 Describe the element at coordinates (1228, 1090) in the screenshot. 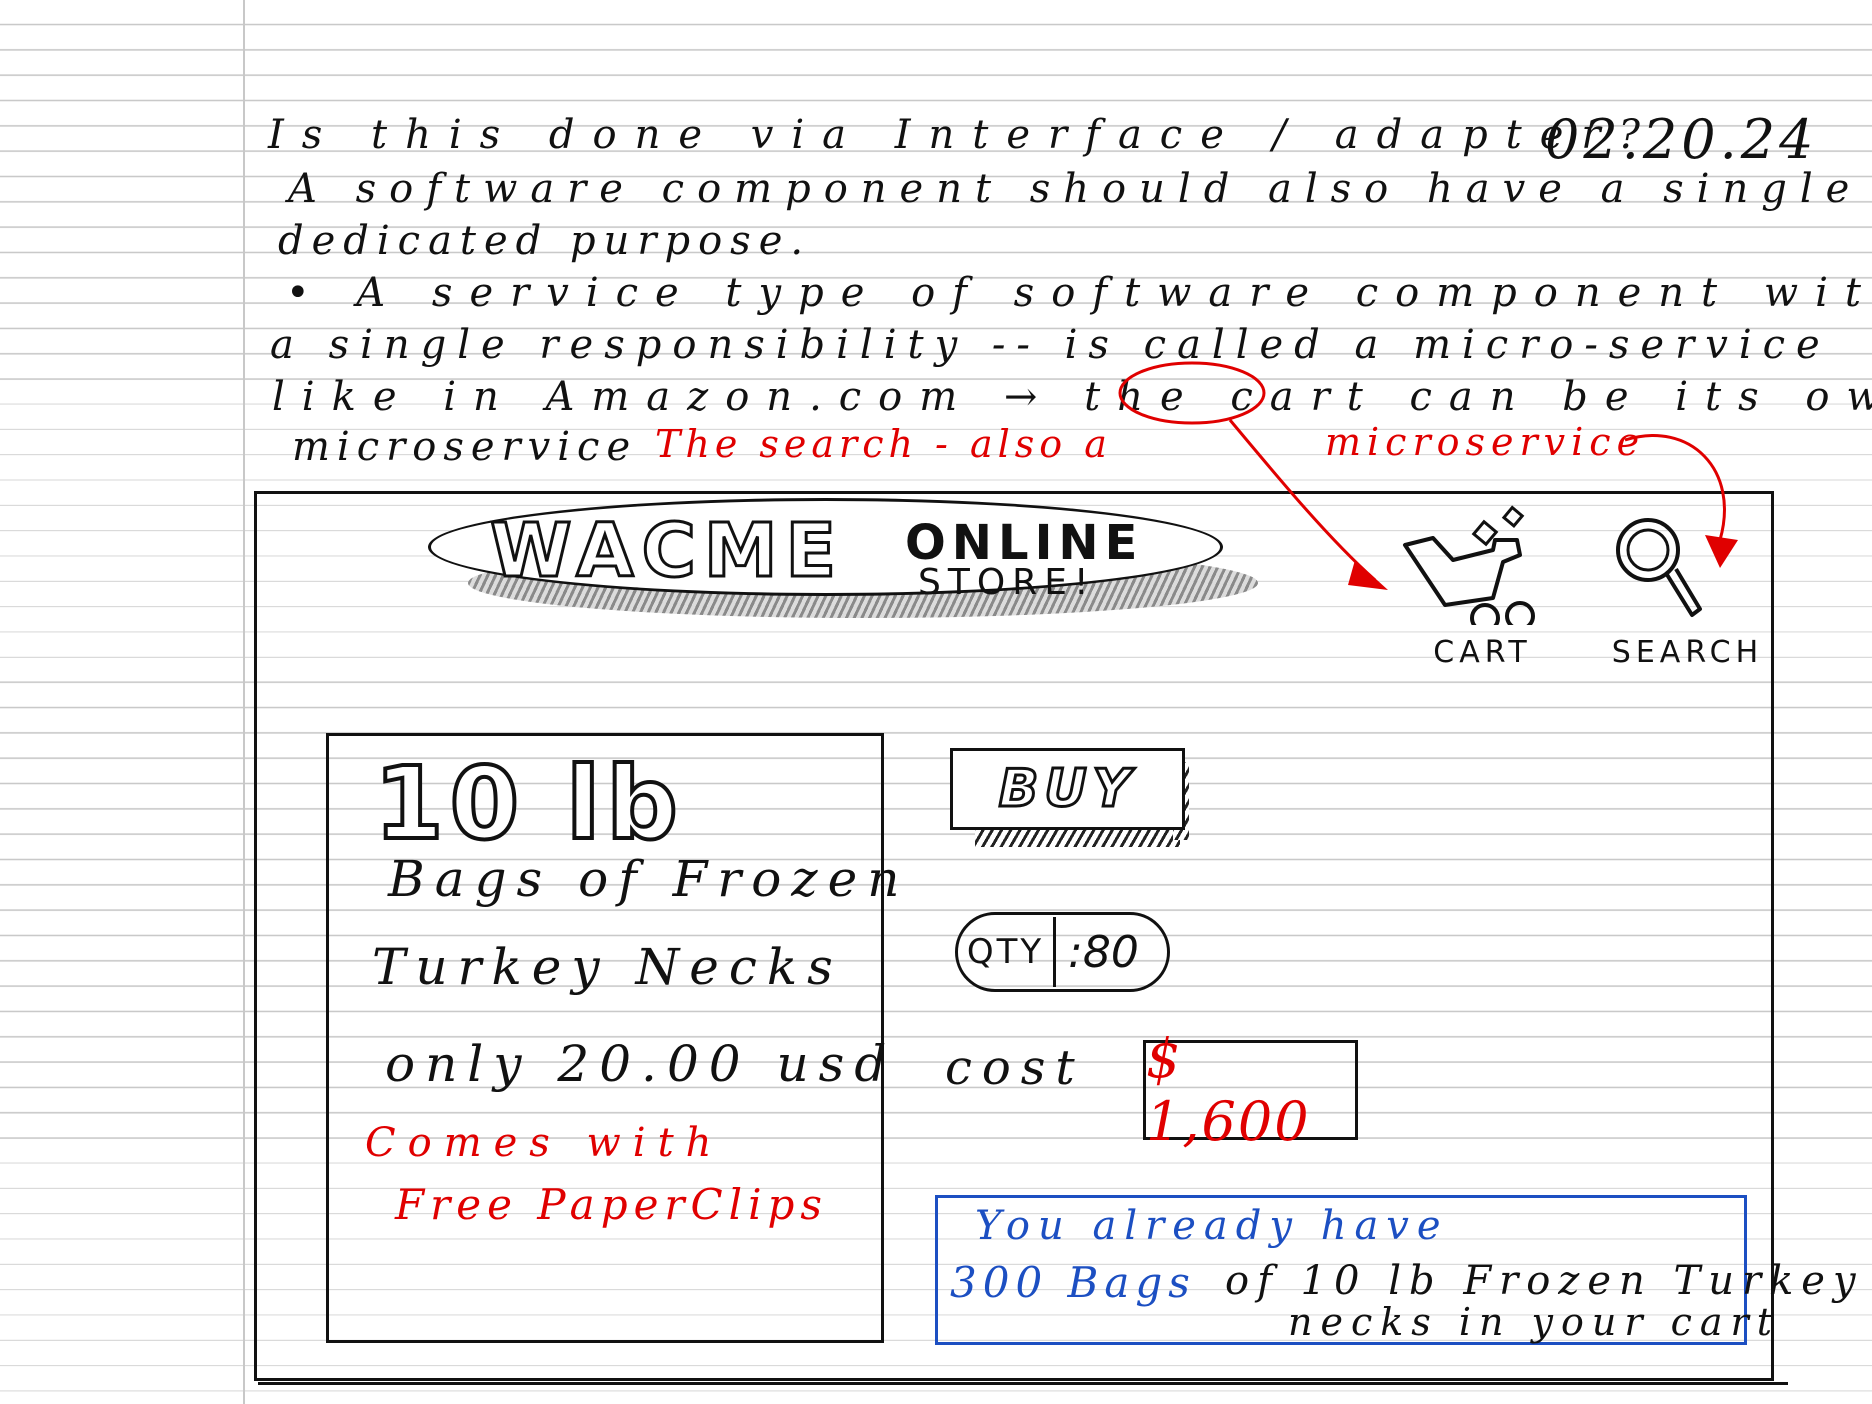

I see `cost-value: $ 1,600` at that location.